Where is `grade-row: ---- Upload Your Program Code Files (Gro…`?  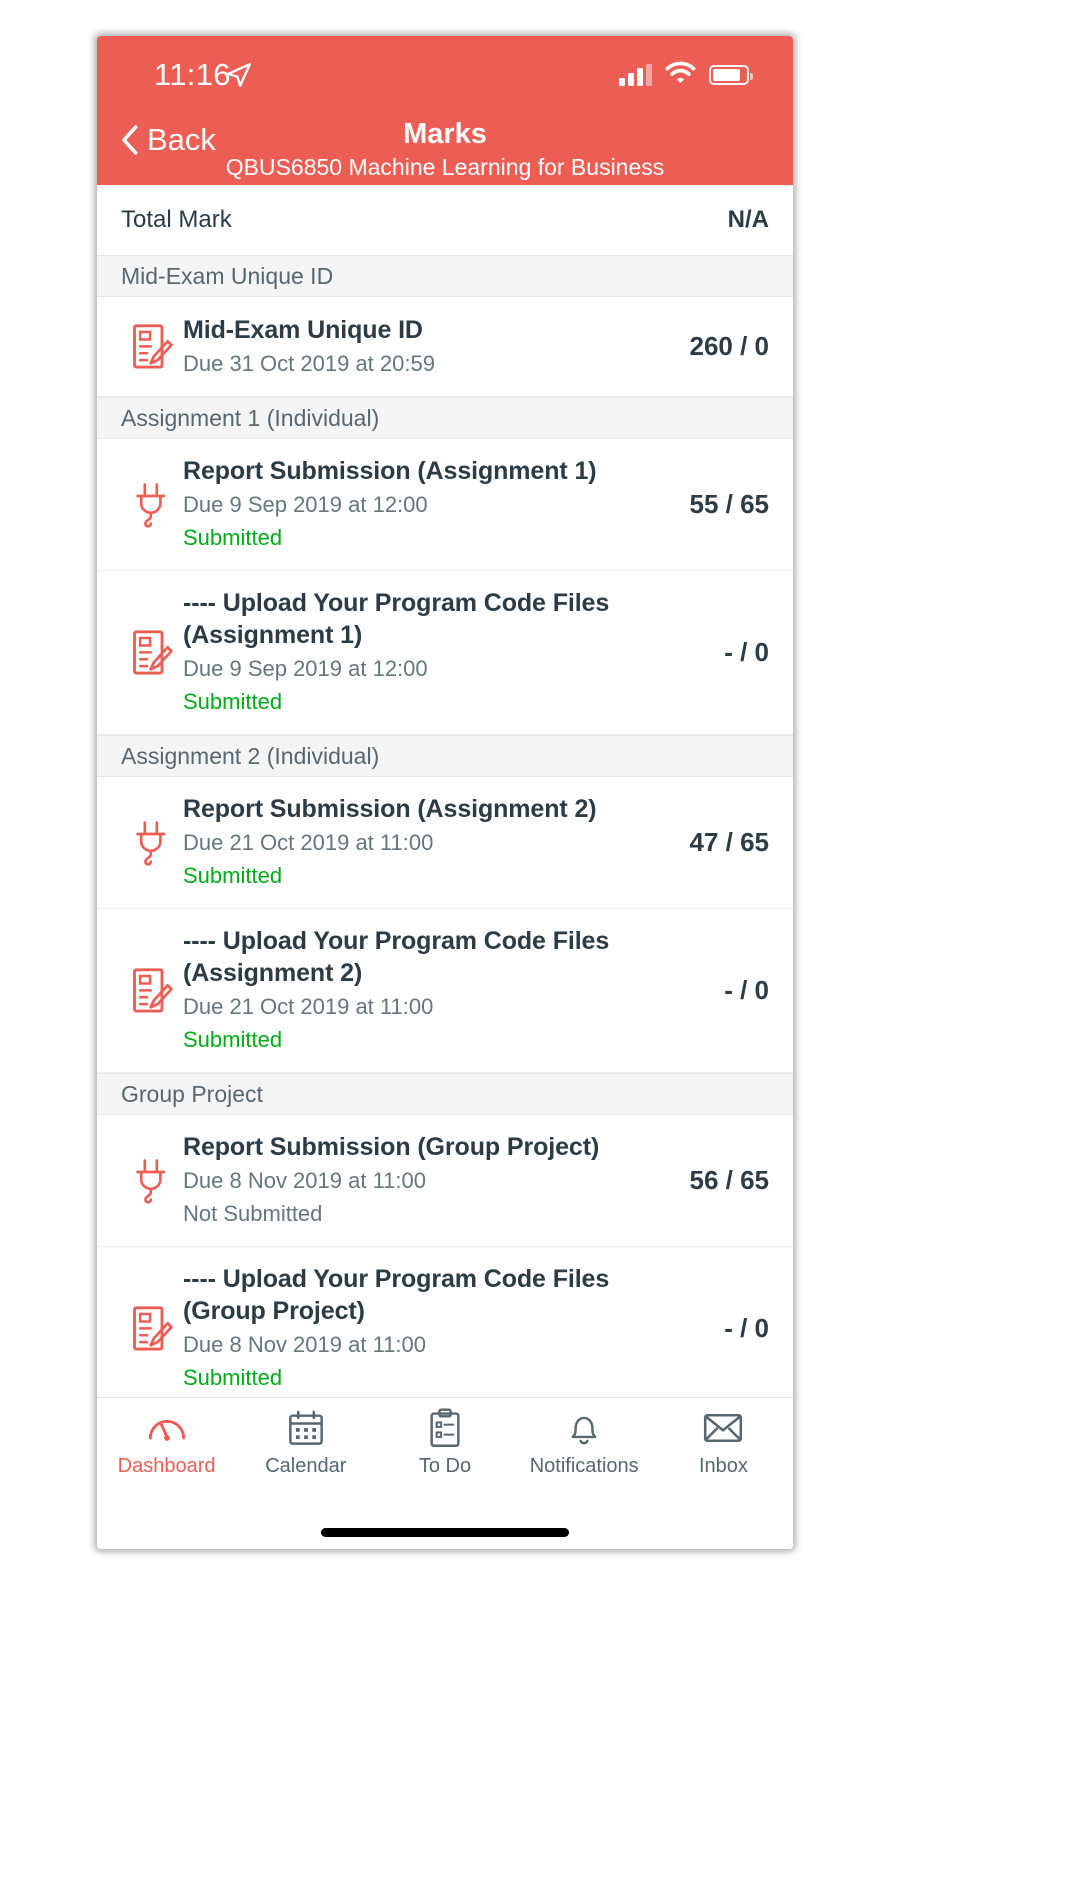 grade-row: ---- Upload Your Program Code Files (Gro… is located at coordinates (445, 1322).